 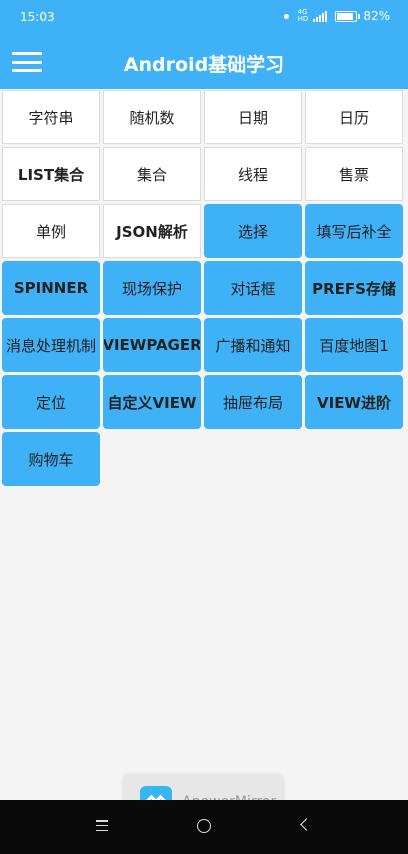 I want to click on home-circle-icon, so click(x=204, y=826).